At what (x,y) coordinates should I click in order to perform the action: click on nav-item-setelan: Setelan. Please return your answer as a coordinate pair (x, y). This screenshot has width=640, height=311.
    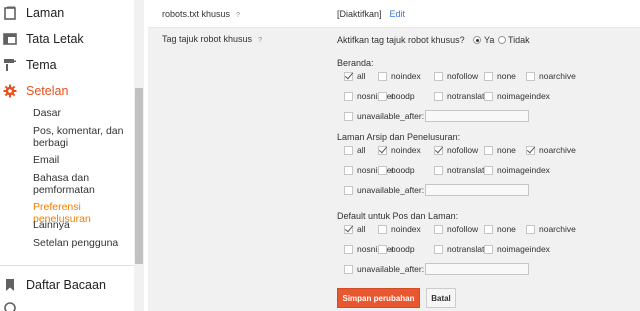
    Looking at the image, I should click on (67, 91).